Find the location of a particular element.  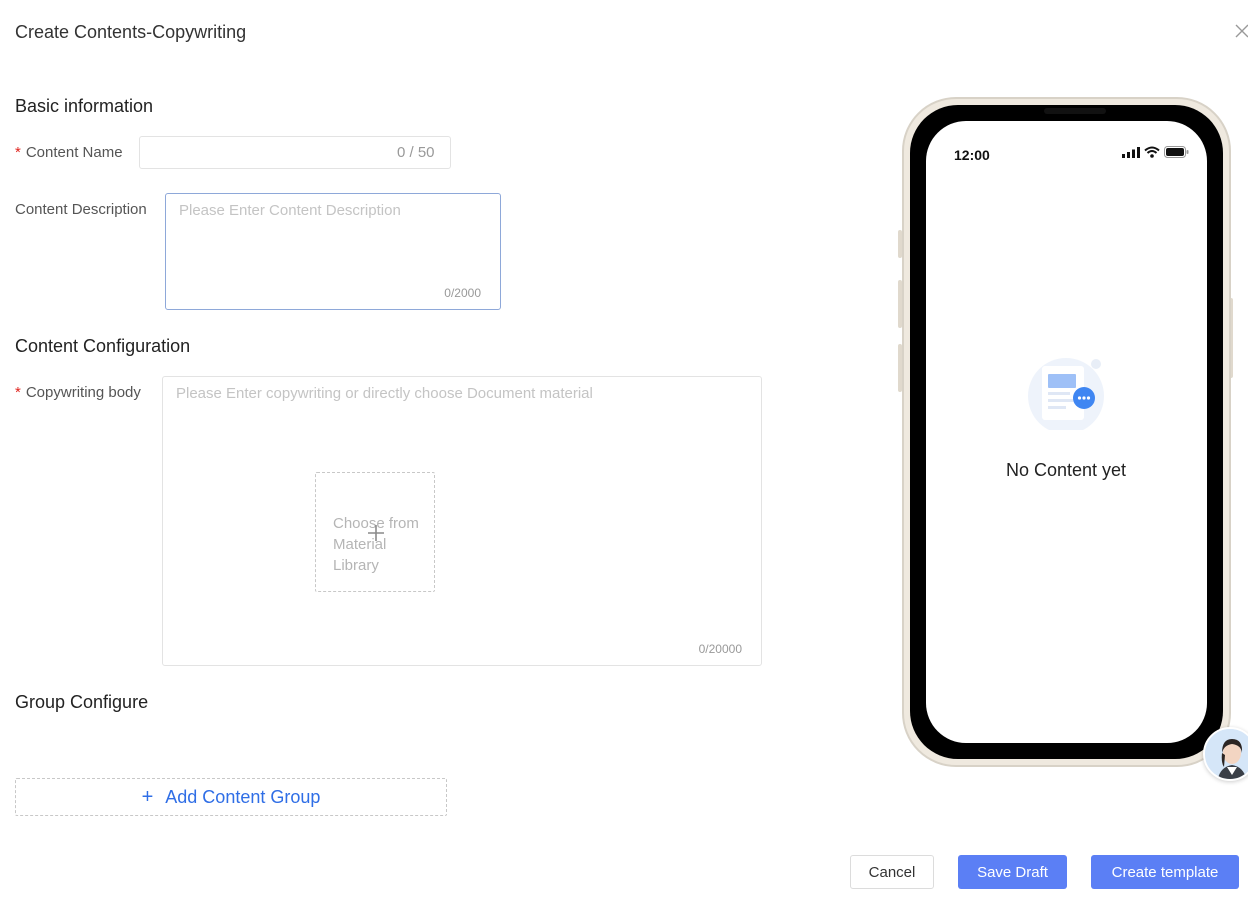

battery-icon is located at coordinates (1176, 152).